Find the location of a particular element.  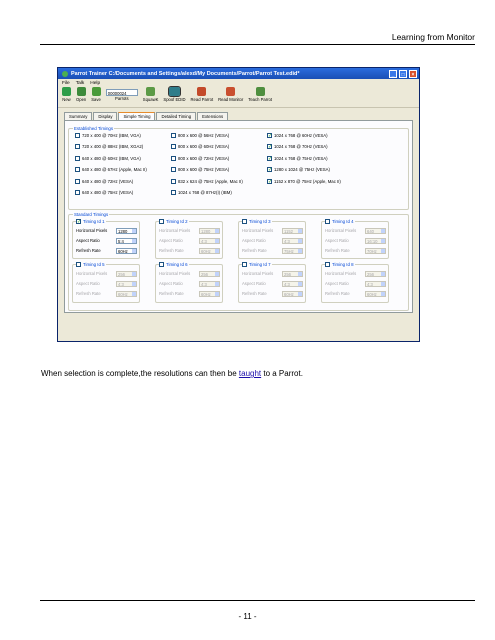

established-timing-checkbox: 640 x 480 @ 60Hz (IBM, VGA) is located at coordinates (108, 158).